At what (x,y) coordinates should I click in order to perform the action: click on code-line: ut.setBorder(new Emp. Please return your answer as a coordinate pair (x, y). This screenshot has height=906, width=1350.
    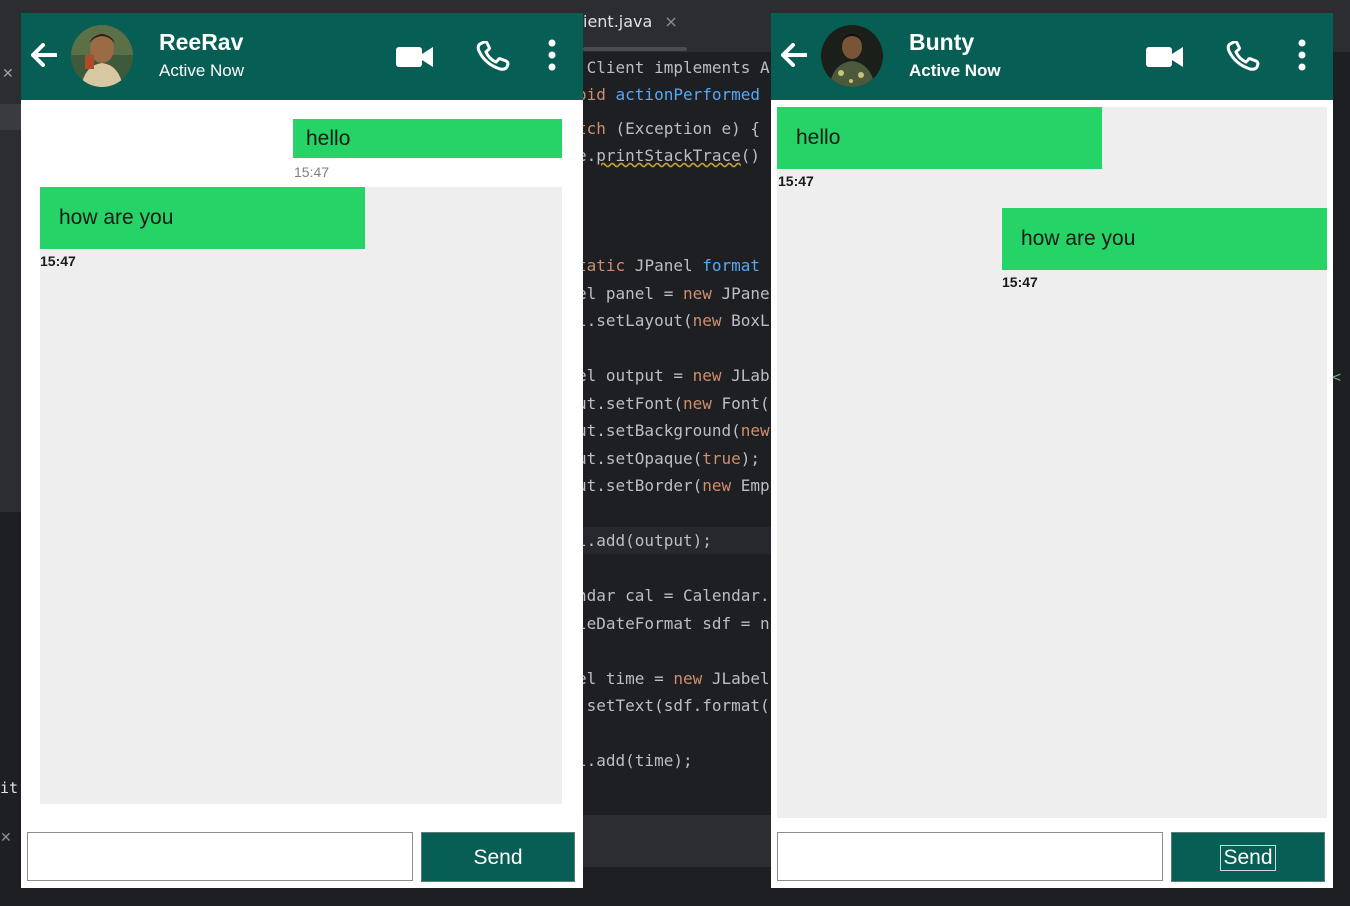
    Looking at the image, I should click on (673, 485).